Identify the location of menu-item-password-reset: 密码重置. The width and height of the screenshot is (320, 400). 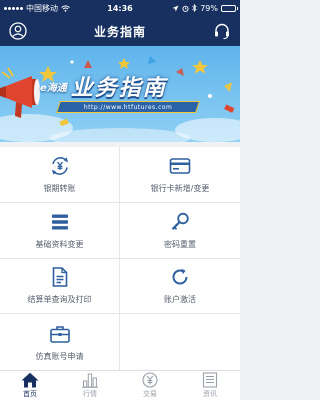
(180, 231).